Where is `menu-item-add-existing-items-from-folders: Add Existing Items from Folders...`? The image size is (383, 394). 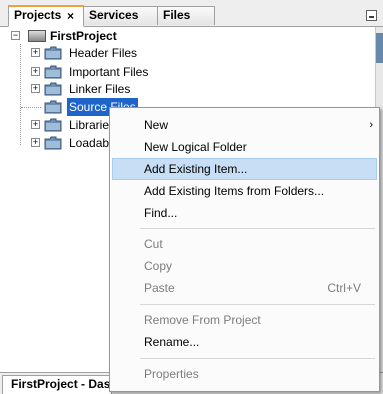
menu-item-add-existing-items-from-folders: Add Existing Items from Folders... is located at coordinates (244, 191).